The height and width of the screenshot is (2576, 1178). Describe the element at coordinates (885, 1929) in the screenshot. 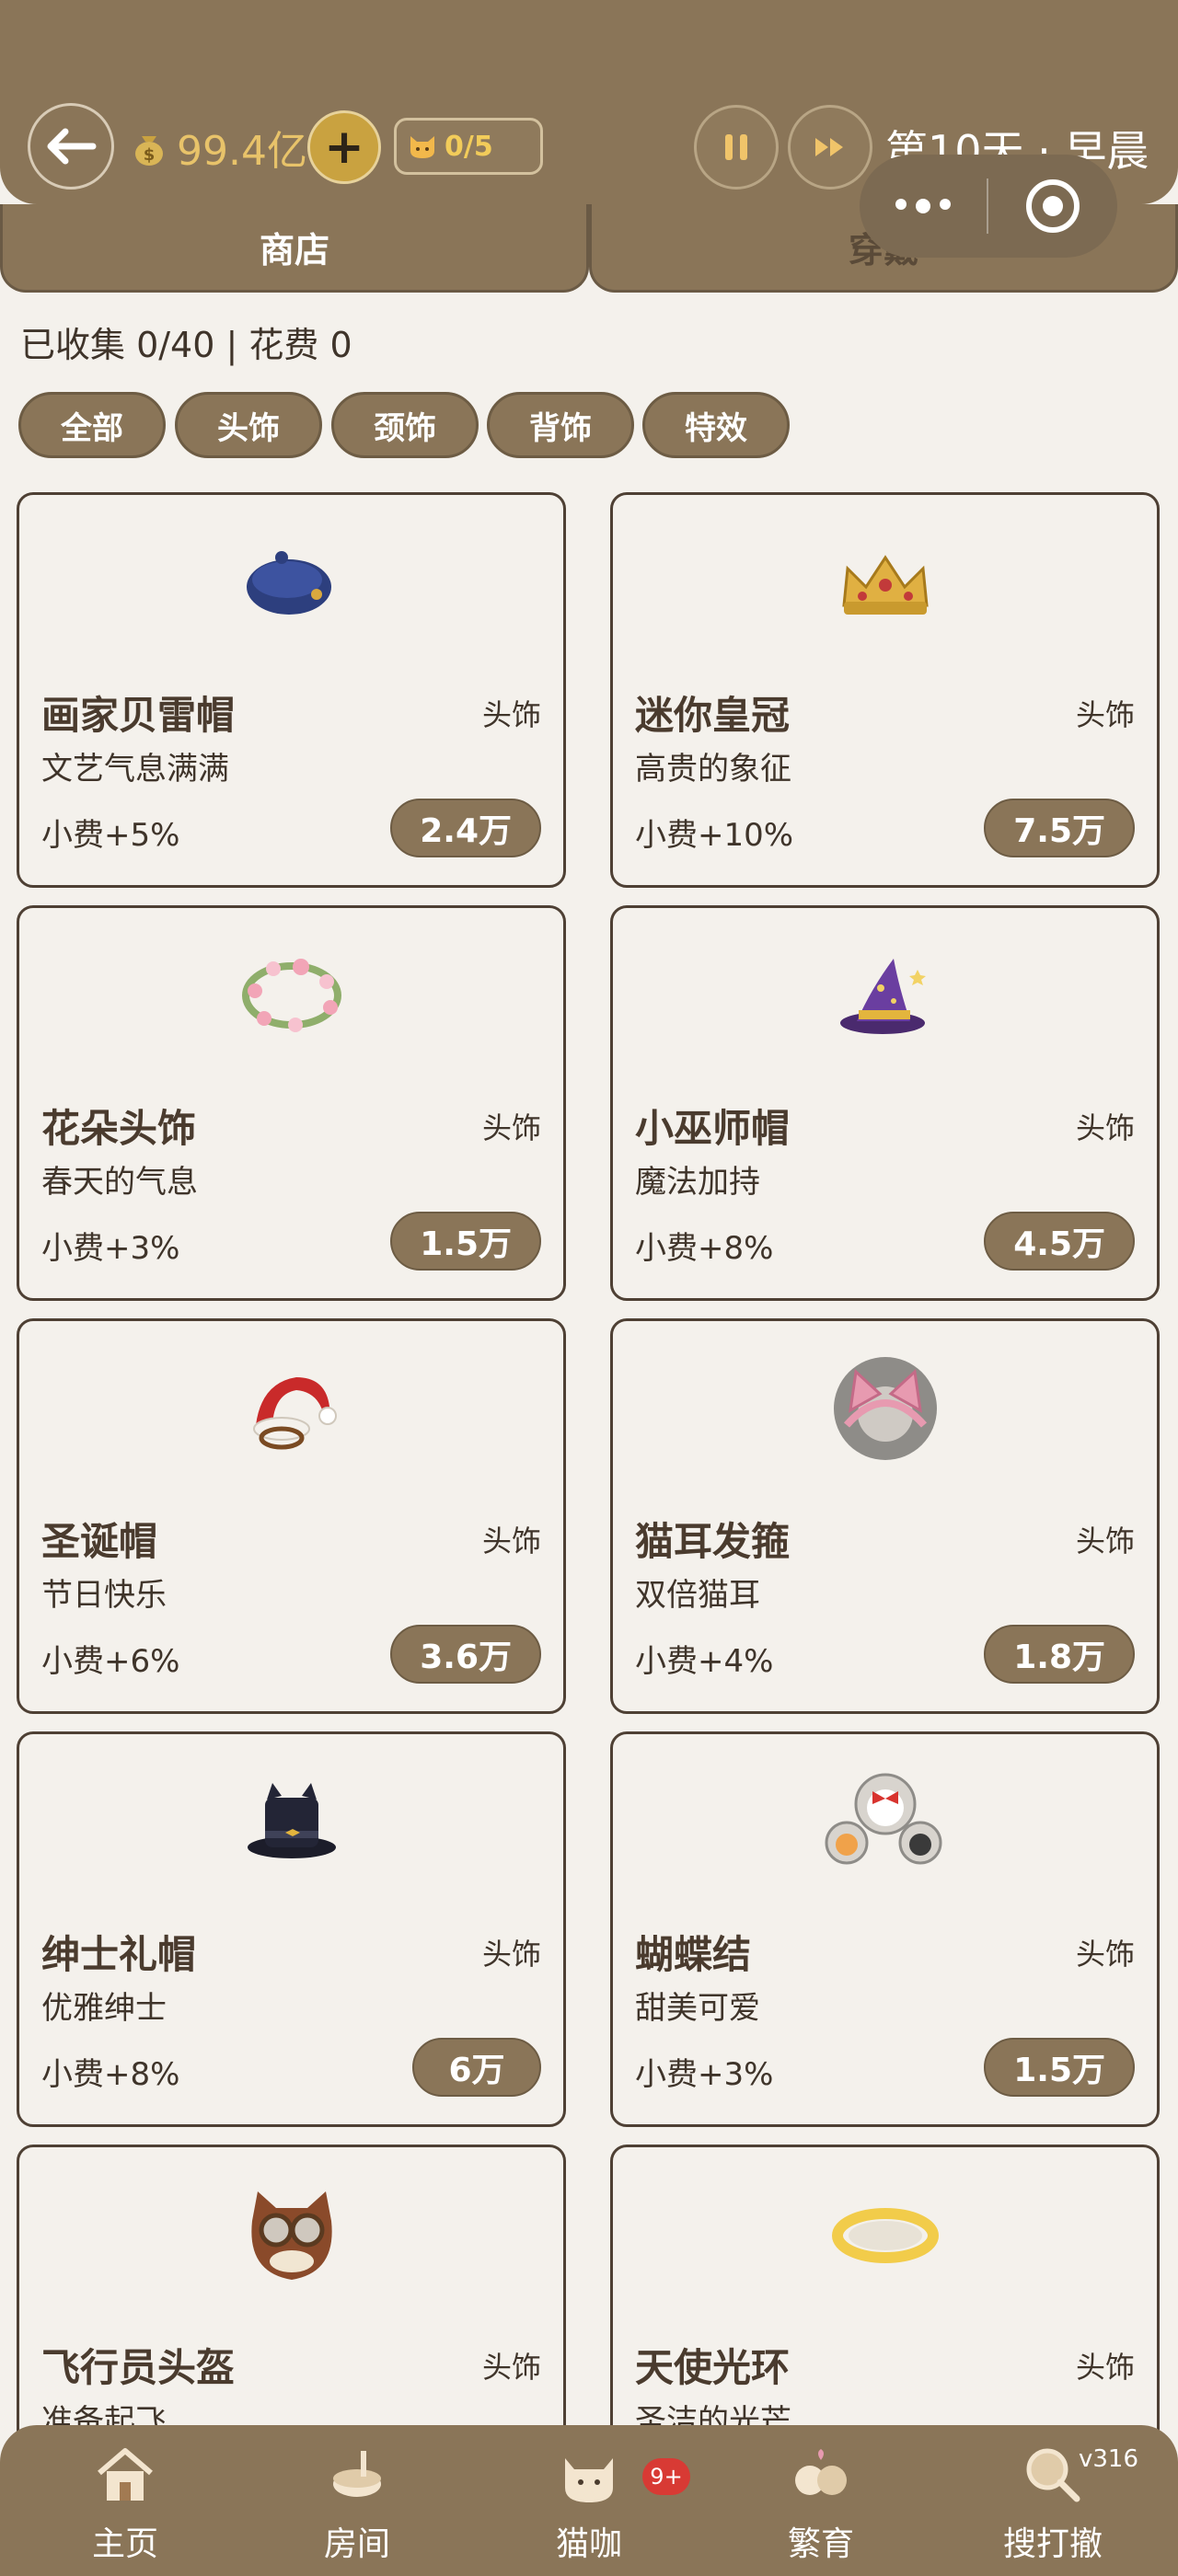

I see `item-card: 蝴蝶结 头饰 甜美可爱 小费+3% 1.5万` at that location.